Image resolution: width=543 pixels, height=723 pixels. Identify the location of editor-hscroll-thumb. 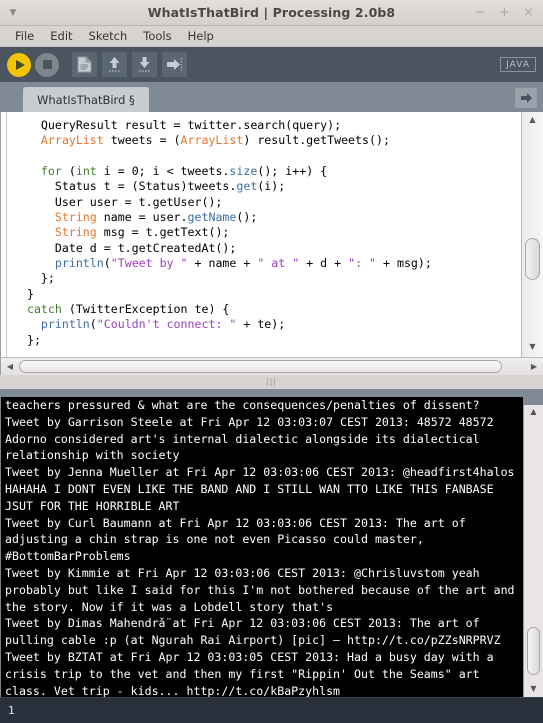
(260, 366).